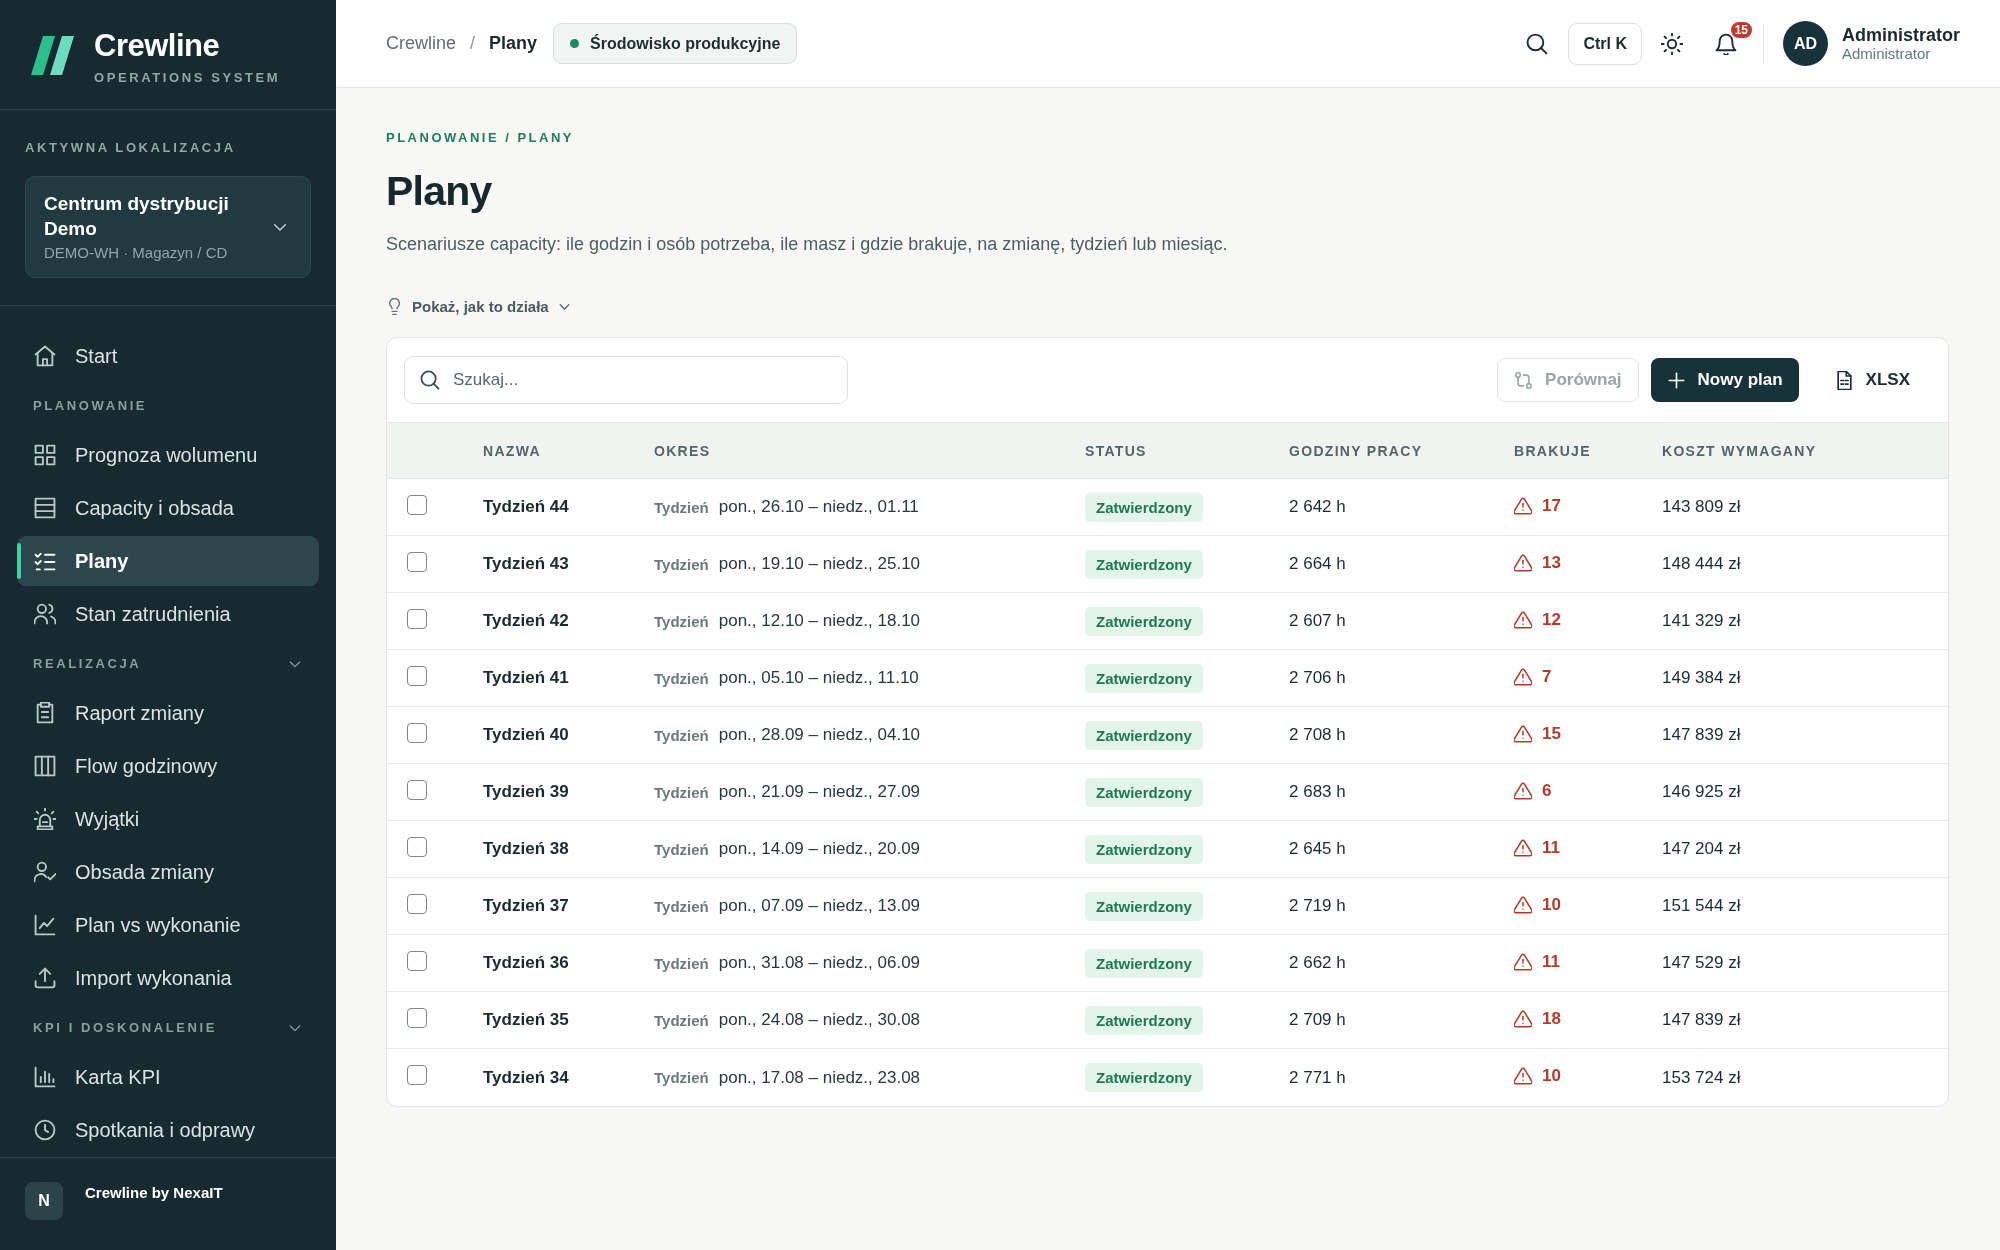 The width and height of the screenshot is (2000, 1250). Describe the element at coordinates (1605, 43) in the screenshot. I see `shortcut-button: Ctrl K` at that location.